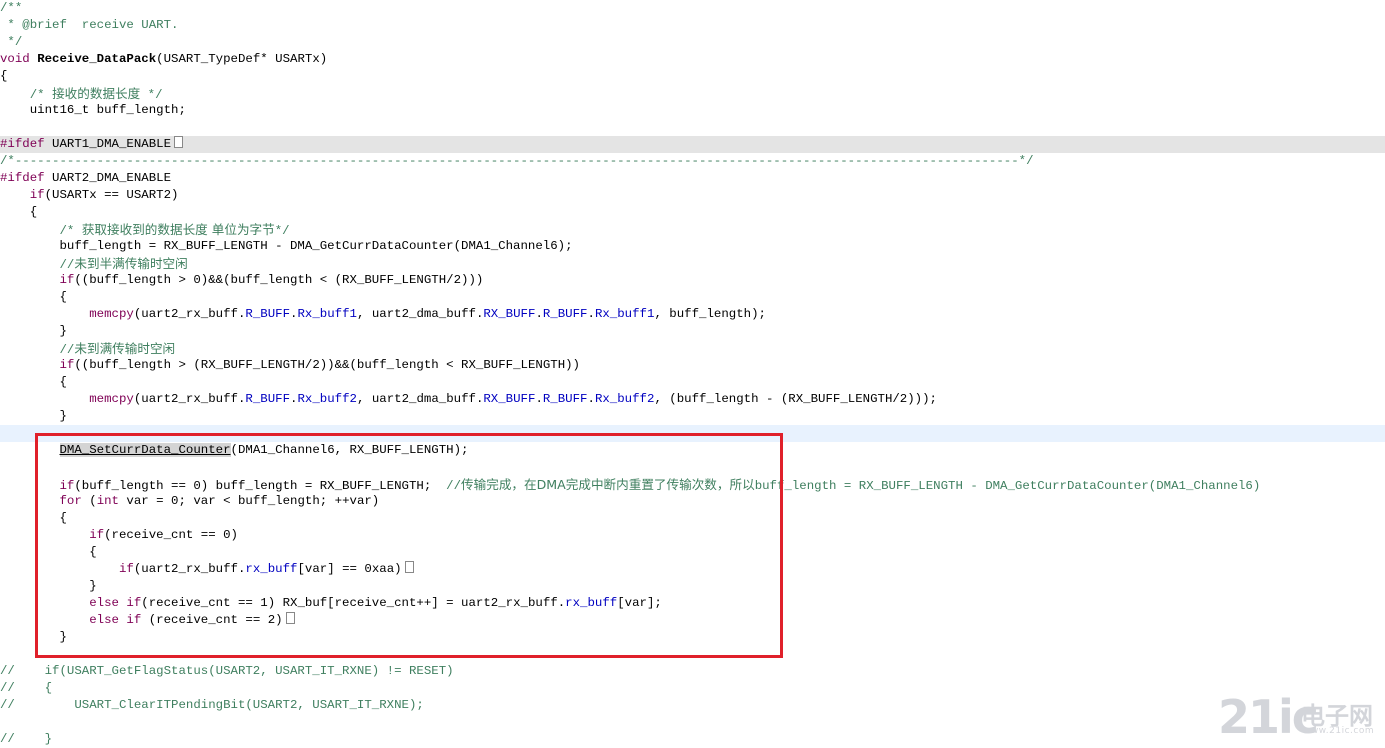 This screenshot has height=748, width=1385. Describe the element at coordinates (22, 144) in the screenshot. I see `code-token: #ifdef` at that location.